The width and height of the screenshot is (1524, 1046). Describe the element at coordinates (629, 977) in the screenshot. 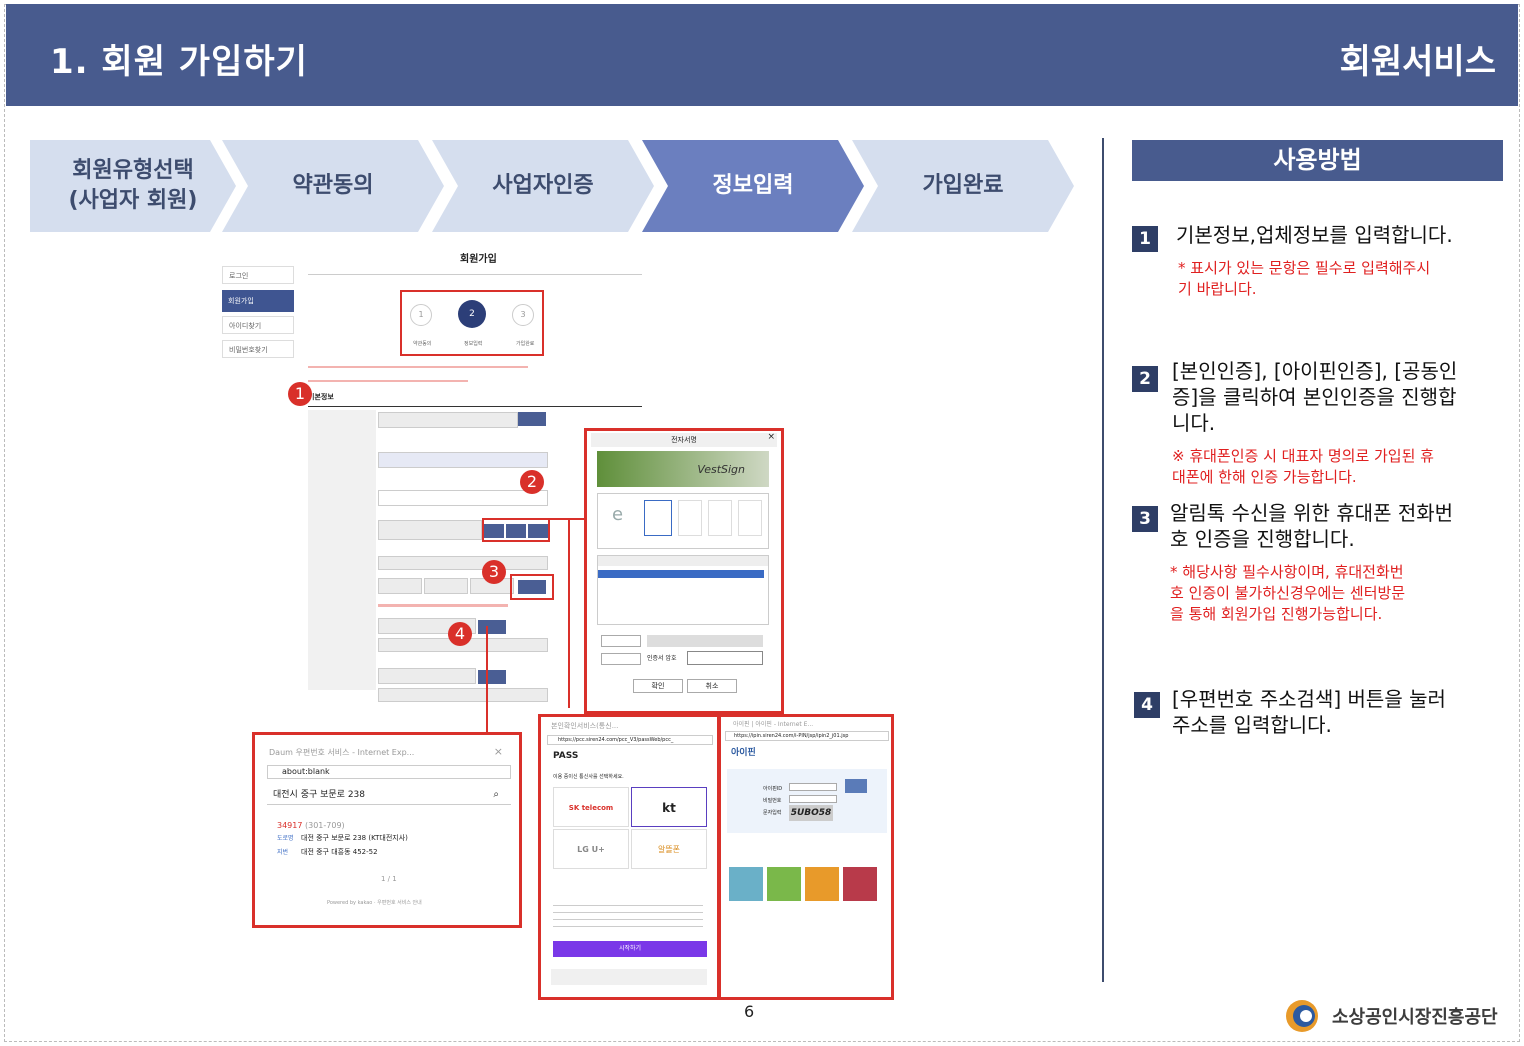

I see `pass-footer` at that location.